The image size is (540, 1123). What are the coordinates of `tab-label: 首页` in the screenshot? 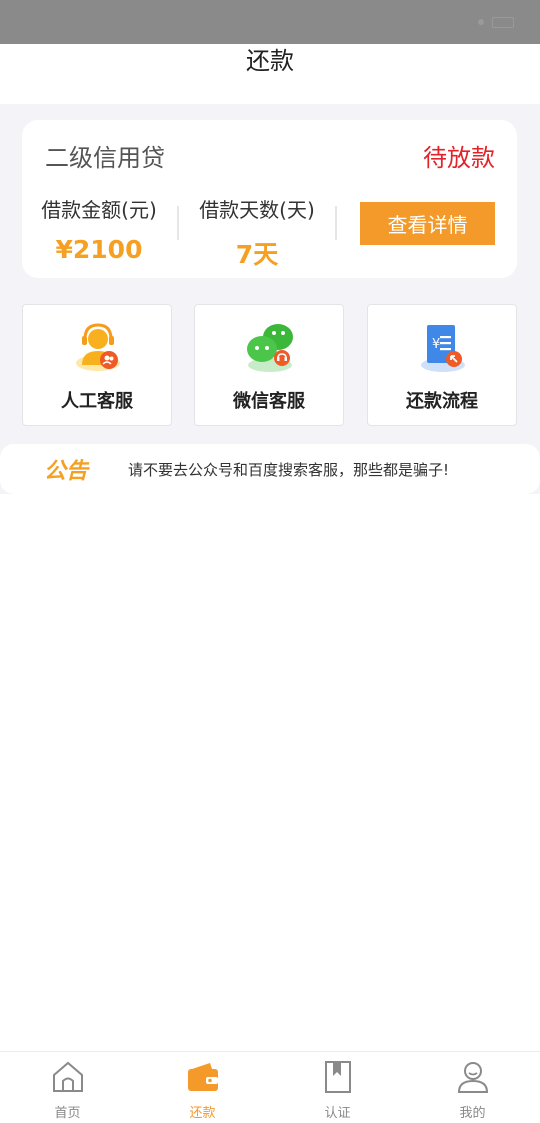 It's located at (67, 1113).